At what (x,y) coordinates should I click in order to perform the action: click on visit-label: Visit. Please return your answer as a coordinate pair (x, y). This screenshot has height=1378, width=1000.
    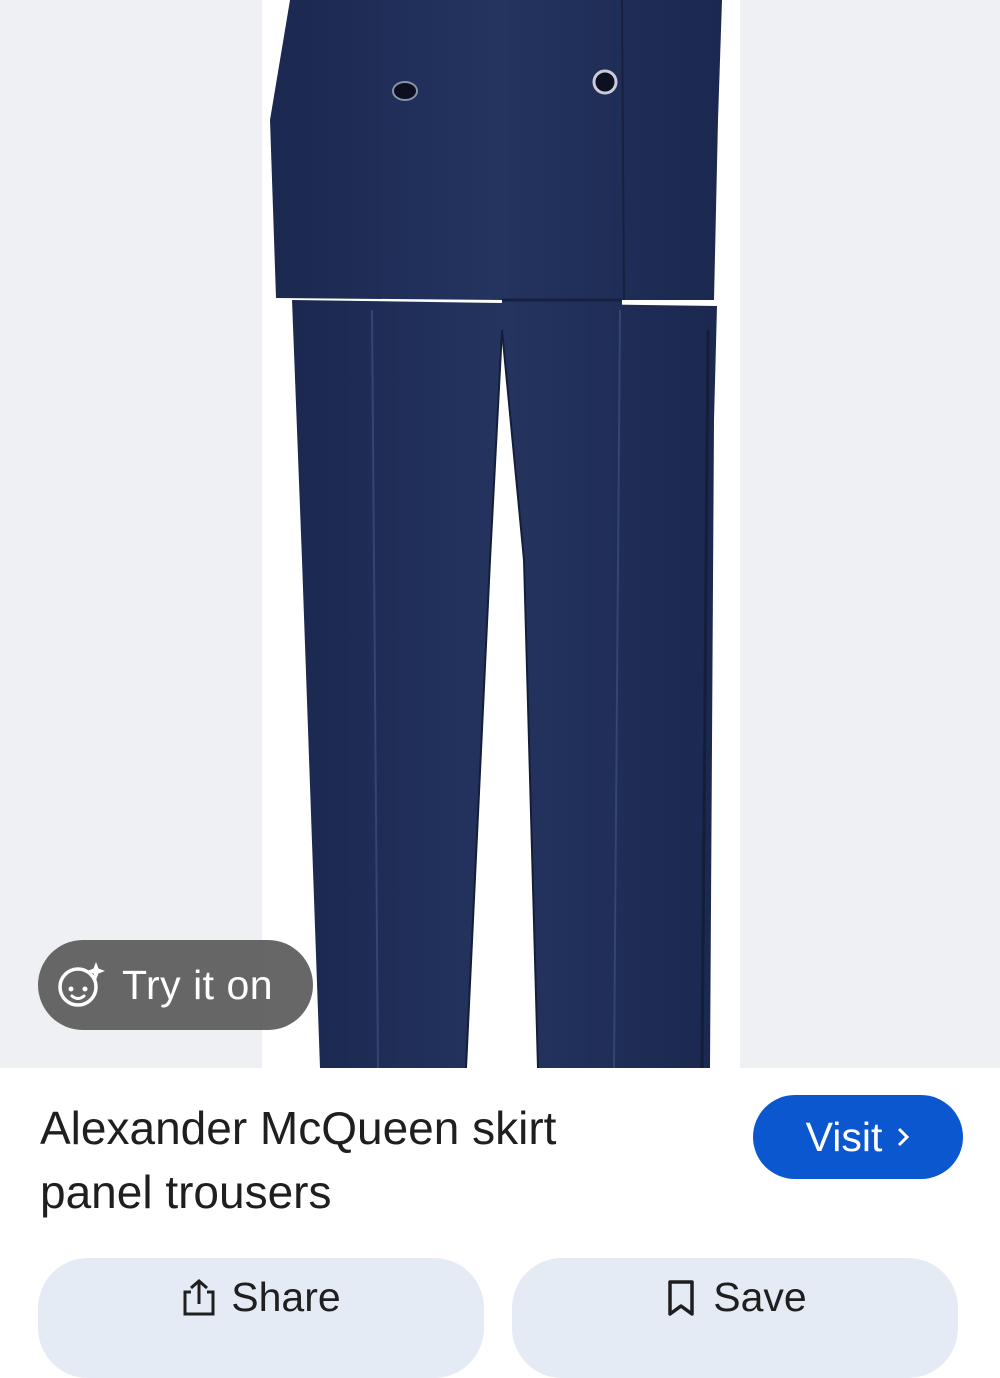
    Looking at the image, I should click on (844, 1136).